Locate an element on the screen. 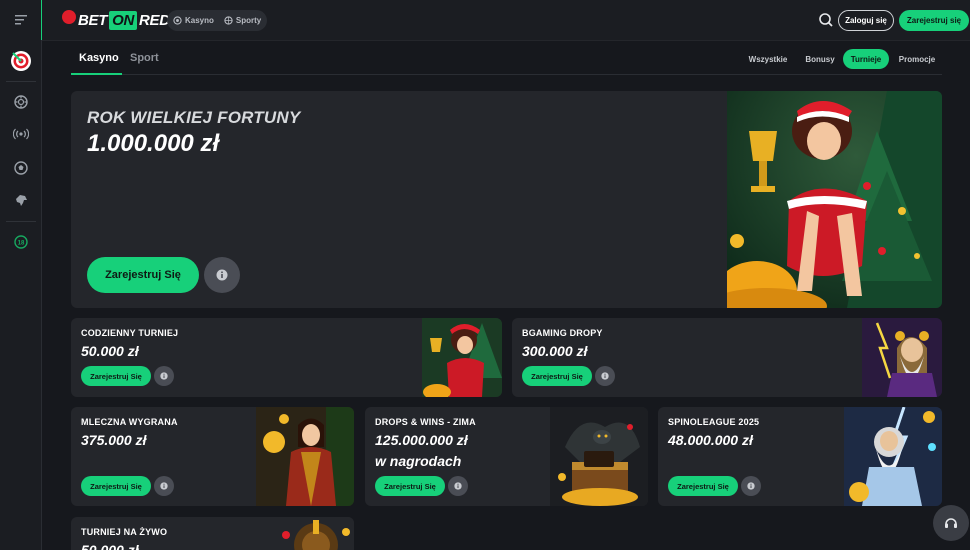 The image size is (970, 550). card-amount: 300.000 zł is located at coordinates (555, 351).